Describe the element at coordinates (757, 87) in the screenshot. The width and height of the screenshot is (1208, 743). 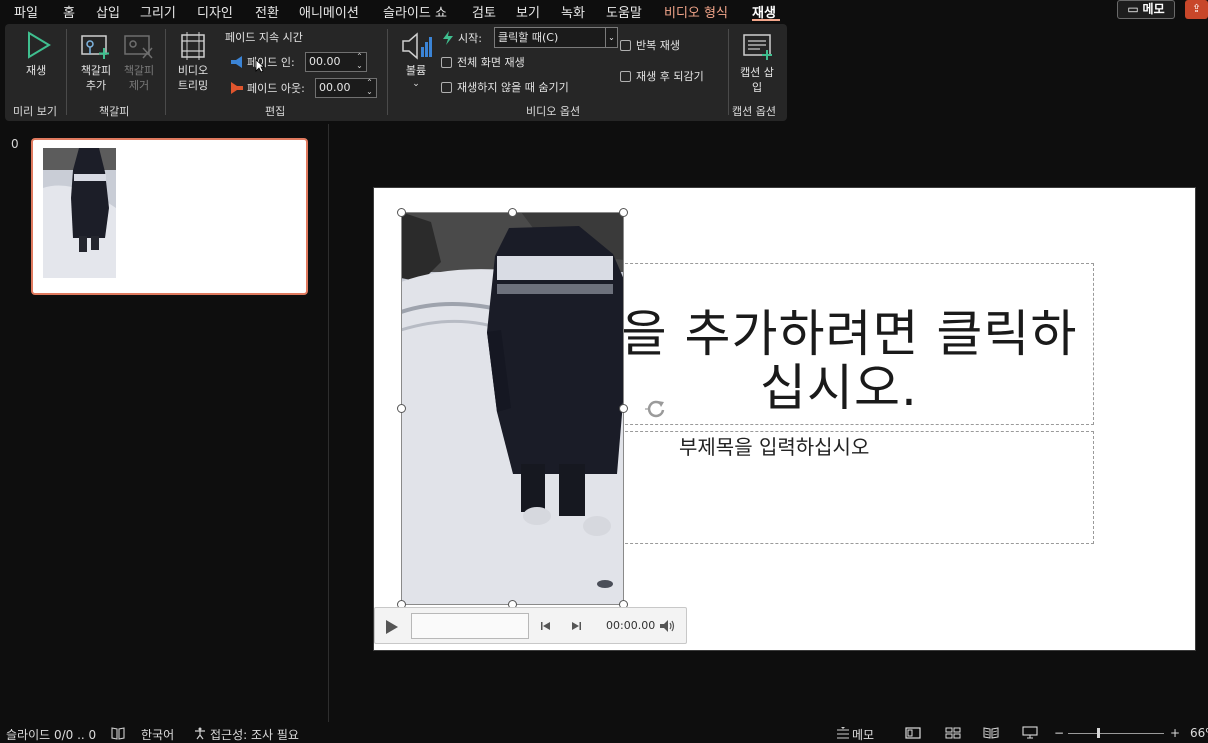
I see `insert-captions-label-2: 입` at that location.